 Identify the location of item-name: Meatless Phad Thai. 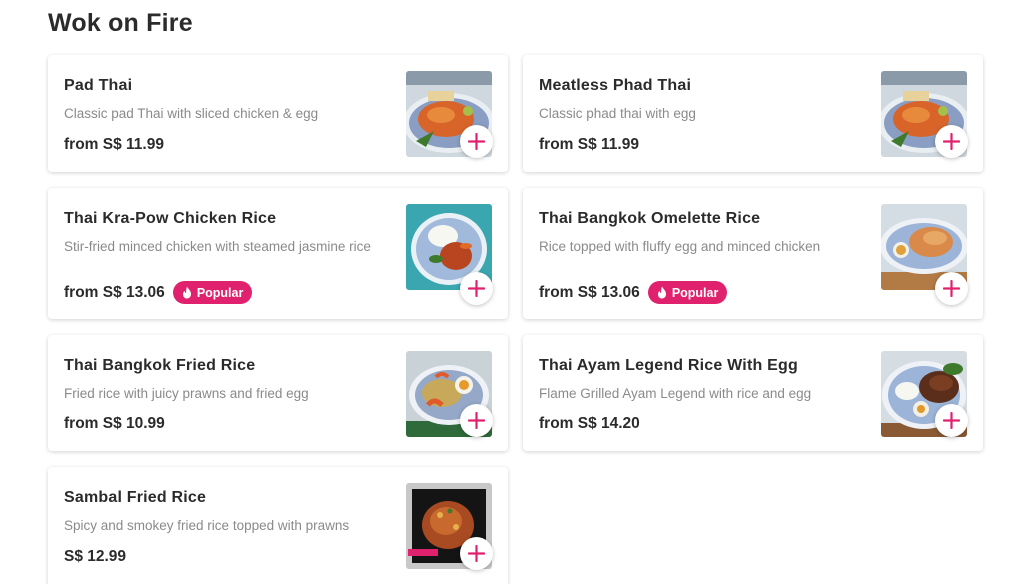
(615, 85).